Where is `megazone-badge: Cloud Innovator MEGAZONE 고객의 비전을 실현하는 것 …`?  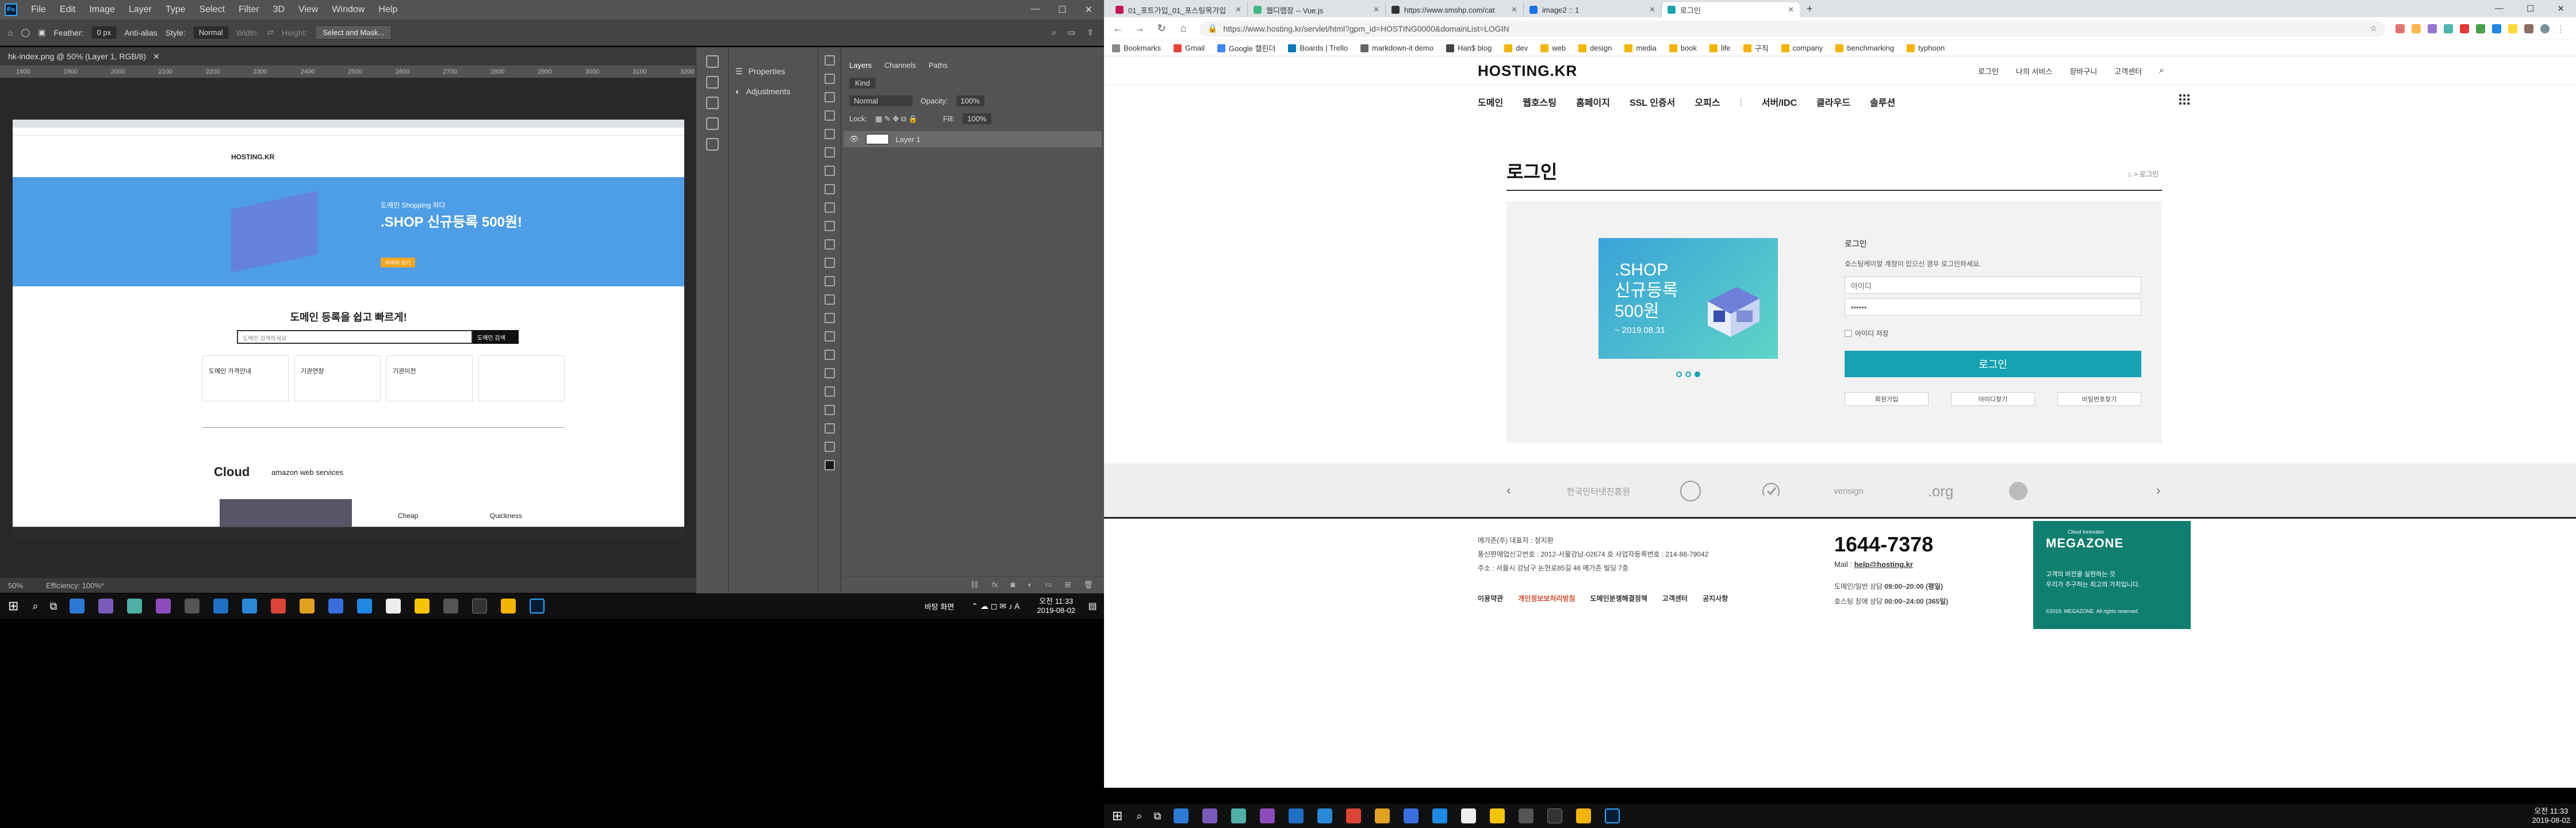
megazone-badge: Cloud Innovator MEGAZONE 고객의 비전을 실현하는 것 … is located at coordinates (2112, 575).